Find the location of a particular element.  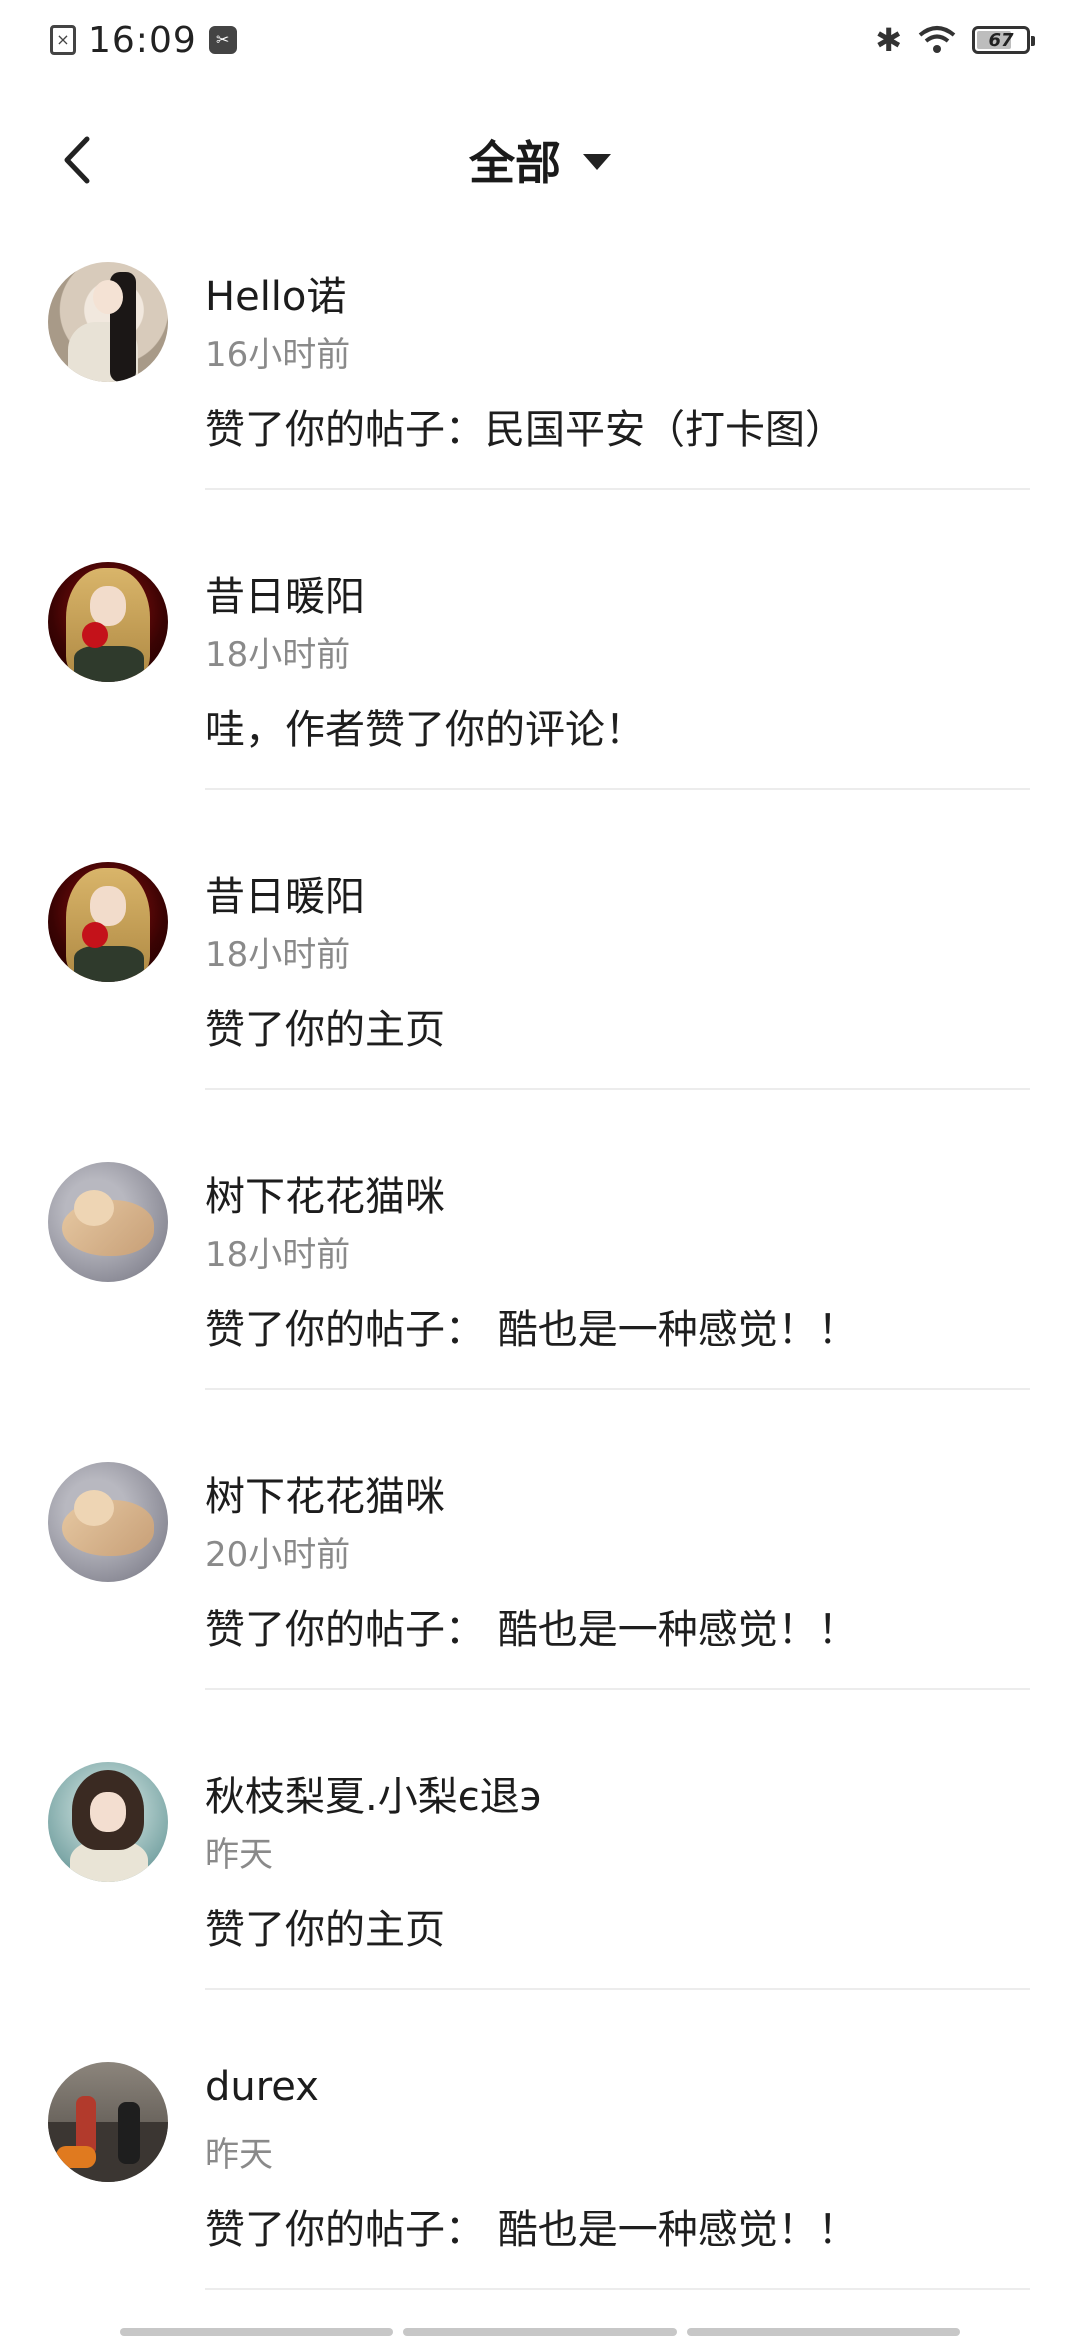

list-item: 树下花花猫咪 18小时前 赞了你的帖子： 酷也是一种感觉！！ is located at coordinates (540, 1312).